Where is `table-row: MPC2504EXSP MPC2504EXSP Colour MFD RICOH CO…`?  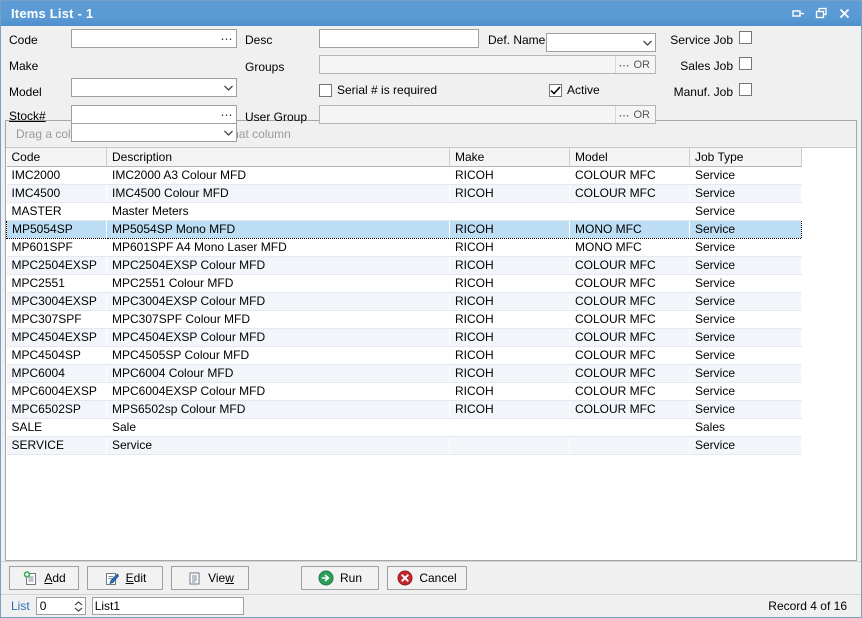
table-row: MPC2504EXSP MPC2504EXSP Colour MFD RICOH CO… is located at coordinates (404, 265).